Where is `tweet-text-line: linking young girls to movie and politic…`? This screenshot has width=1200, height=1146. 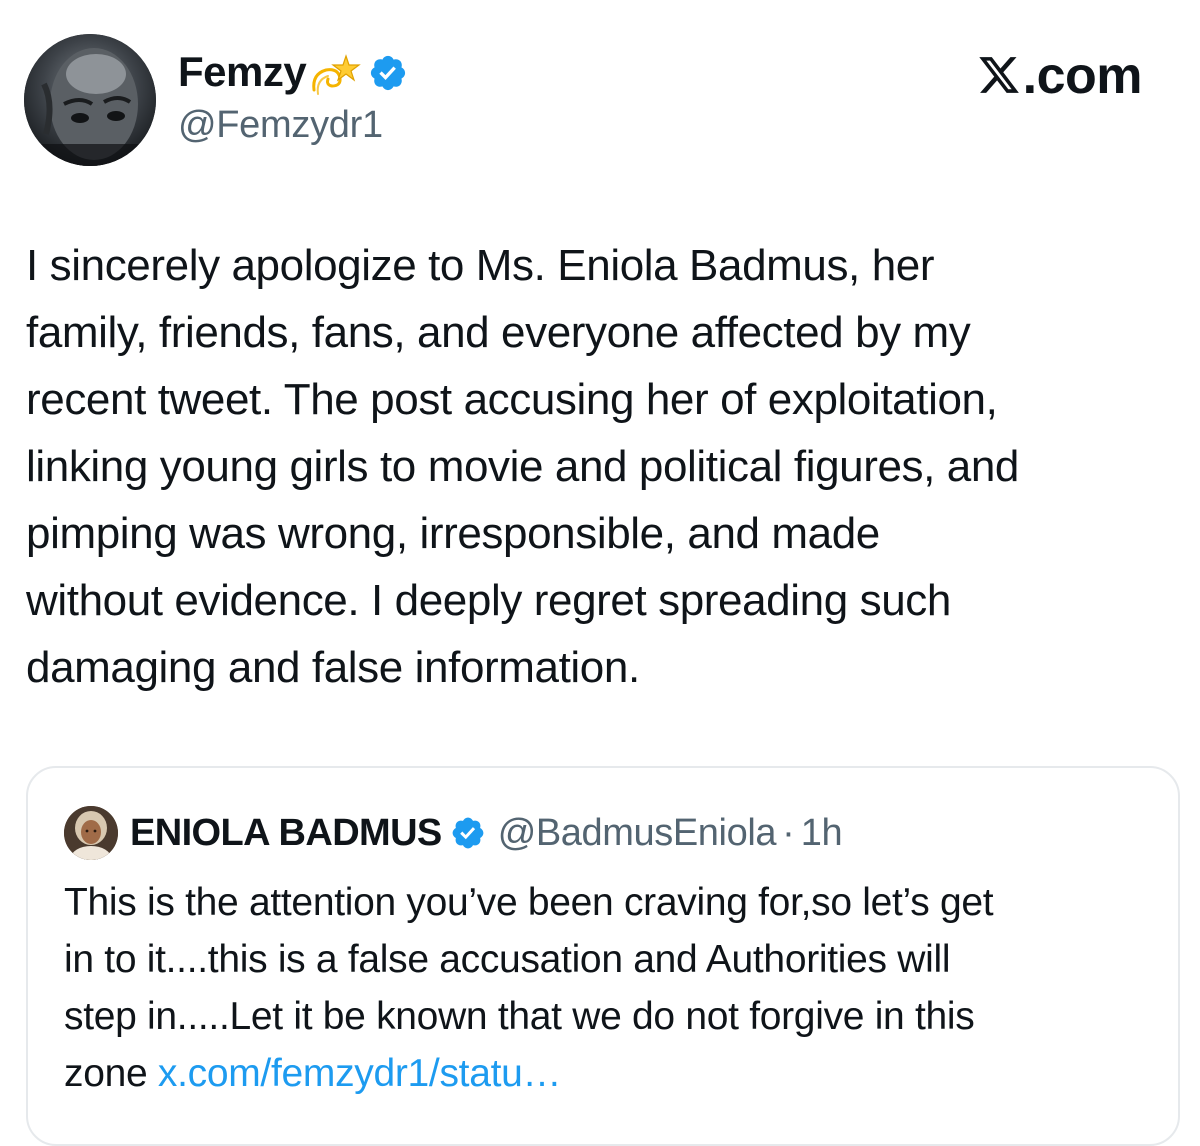
tweet-text-line: linking young girls to movie and politic… is located at coordinates (523, 466).